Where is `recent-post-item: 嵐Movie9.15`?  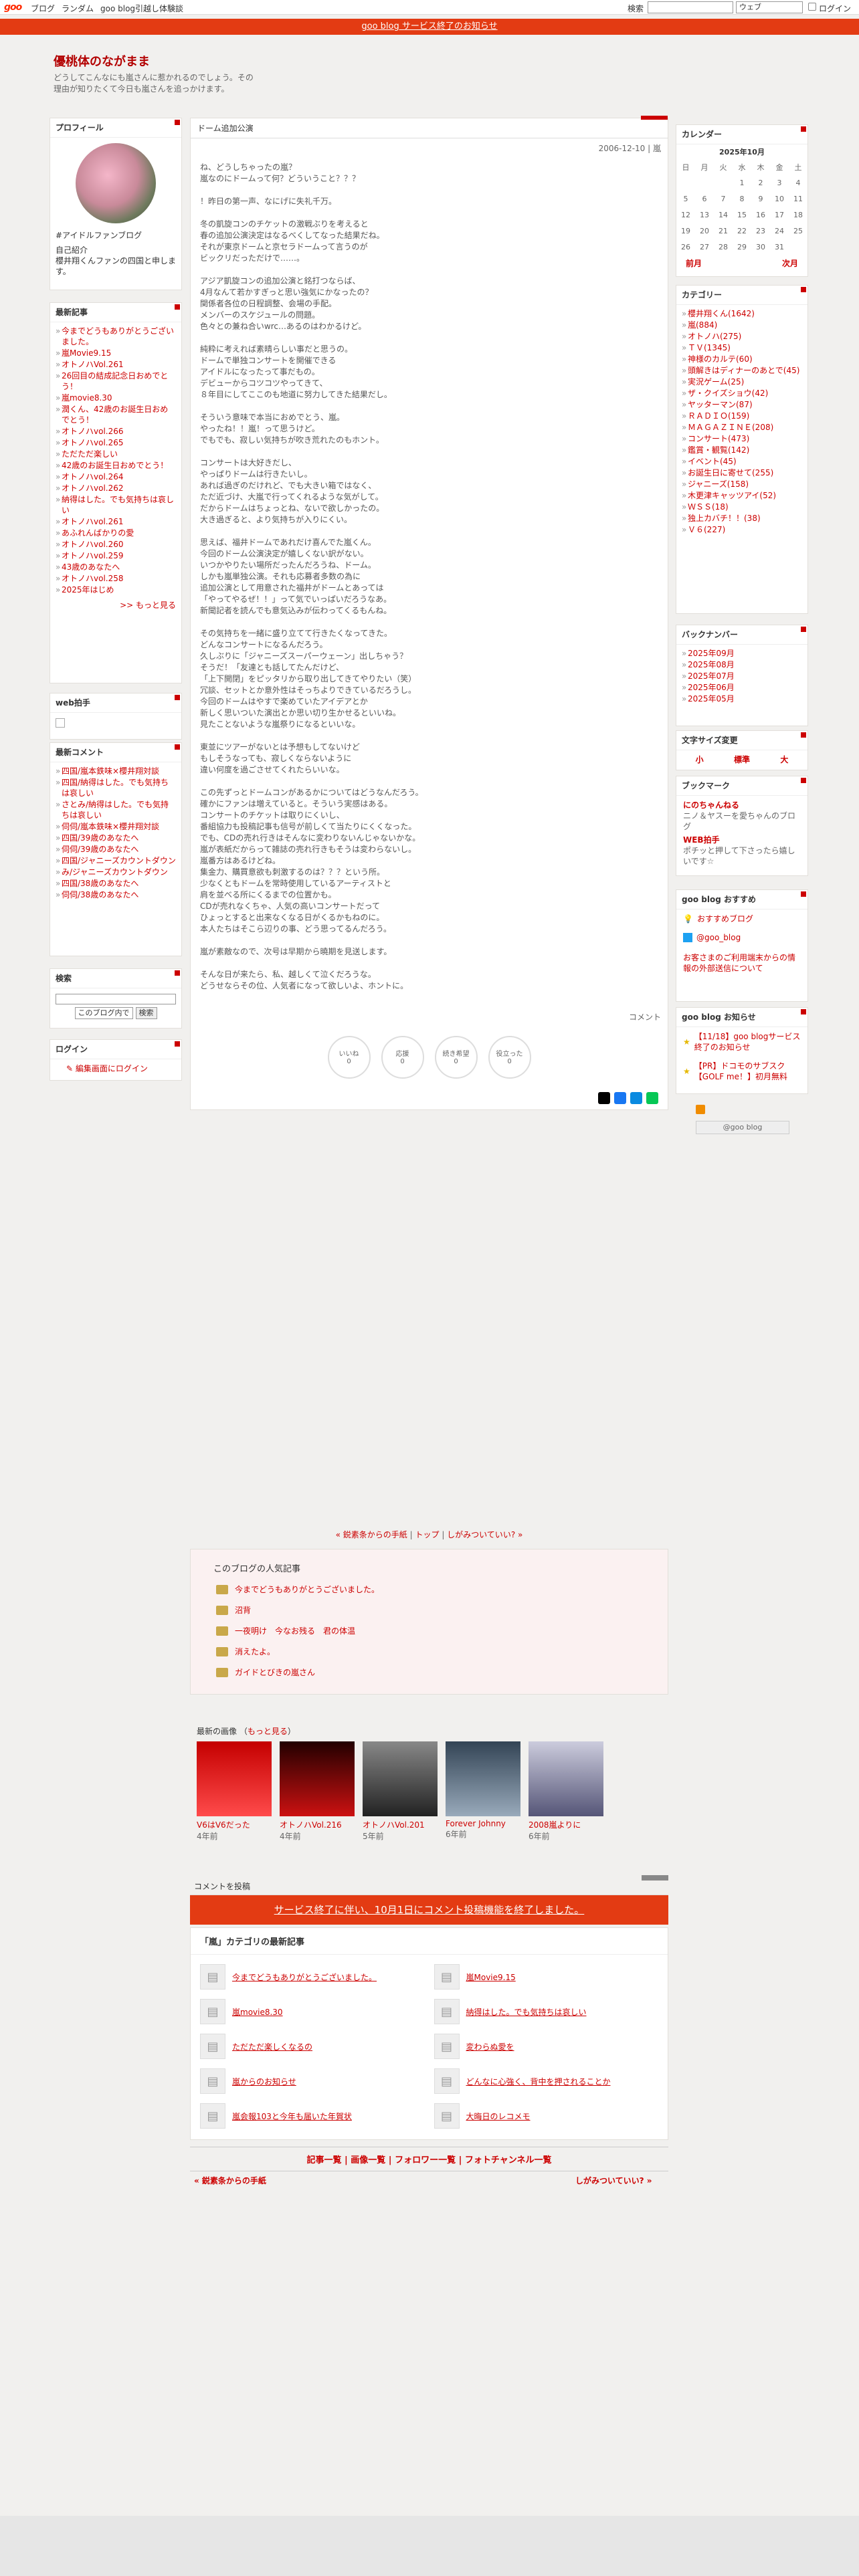 recent-post-item: 嵐Movie9.15 is located at coordinates (116, 353).